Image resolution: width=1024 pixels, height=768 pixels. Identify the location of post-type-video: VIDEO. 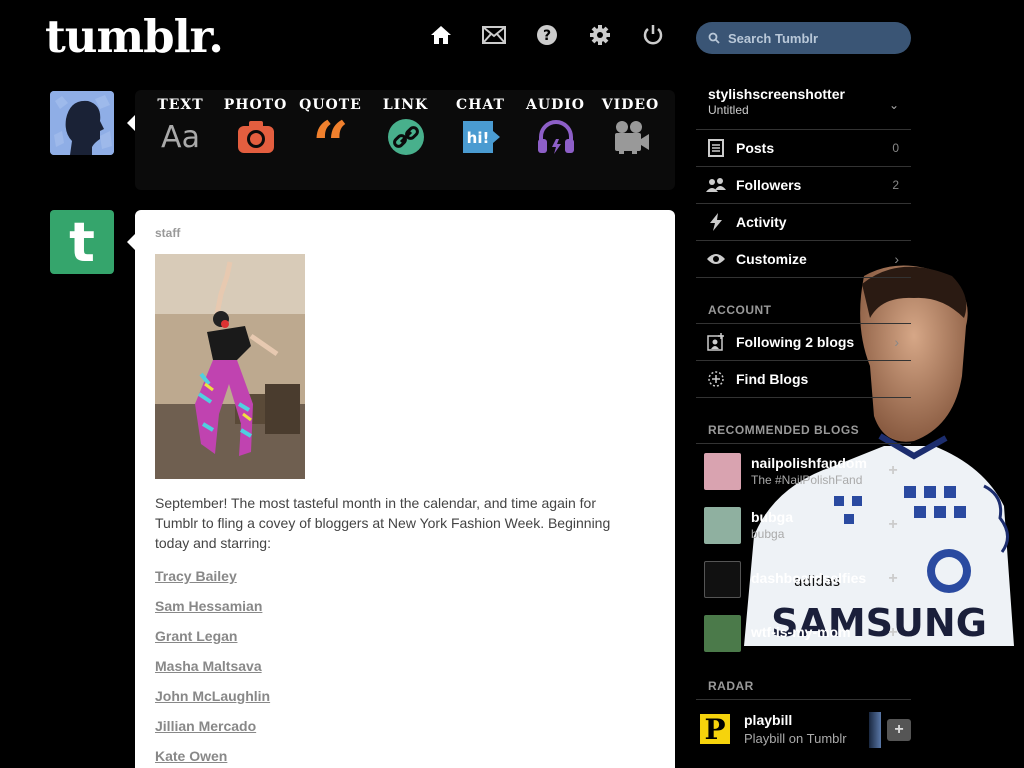
(630, 143).